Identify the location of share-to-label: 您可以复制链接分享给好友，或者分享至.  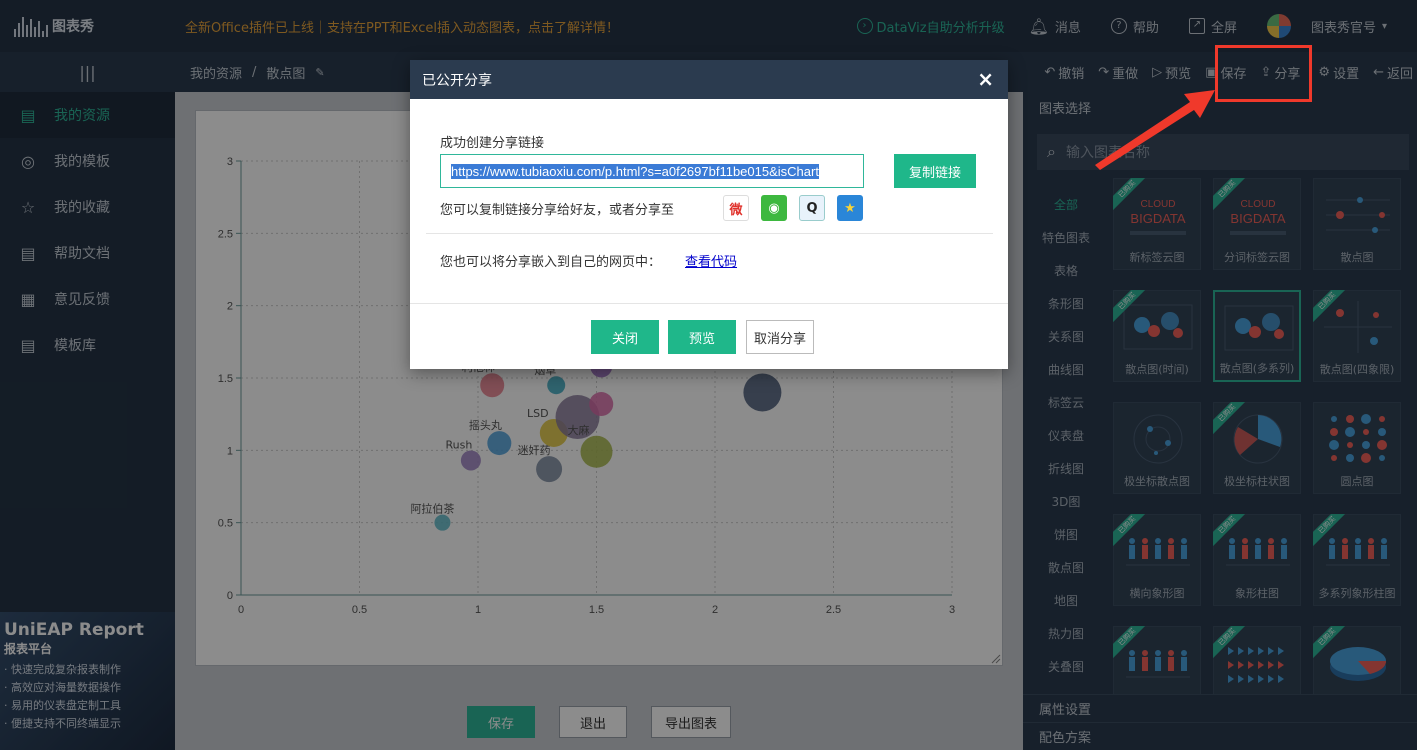
(557, 210).